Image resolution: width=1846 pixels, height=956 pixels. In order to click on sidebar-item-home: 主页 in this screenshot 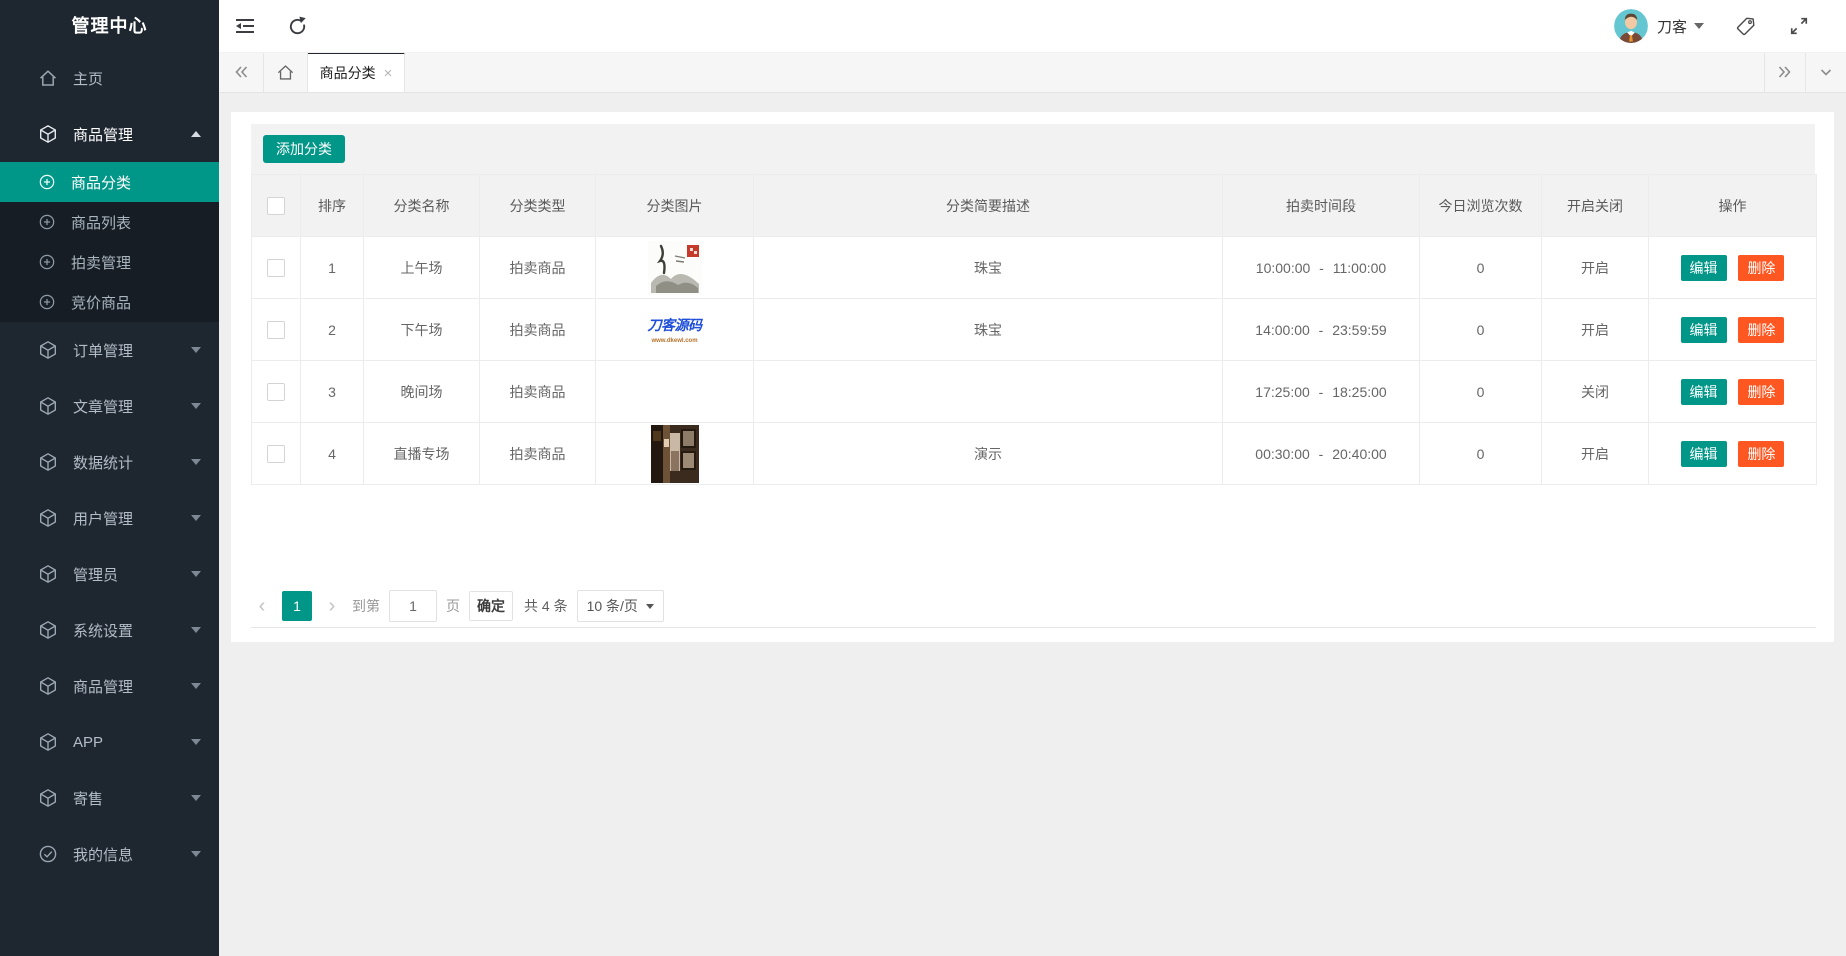, I will do `click(109, 78)`.